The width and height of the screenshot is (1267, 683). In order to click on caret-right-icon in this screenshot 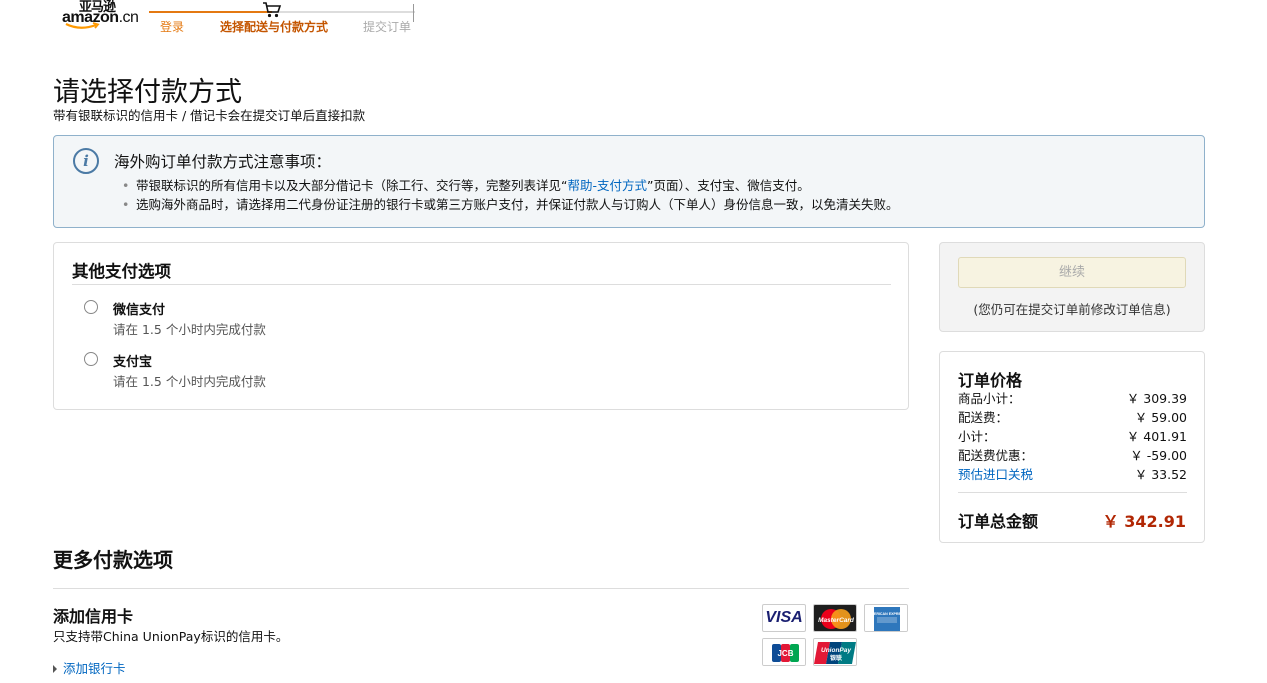, I will do `click(55, 668)`.